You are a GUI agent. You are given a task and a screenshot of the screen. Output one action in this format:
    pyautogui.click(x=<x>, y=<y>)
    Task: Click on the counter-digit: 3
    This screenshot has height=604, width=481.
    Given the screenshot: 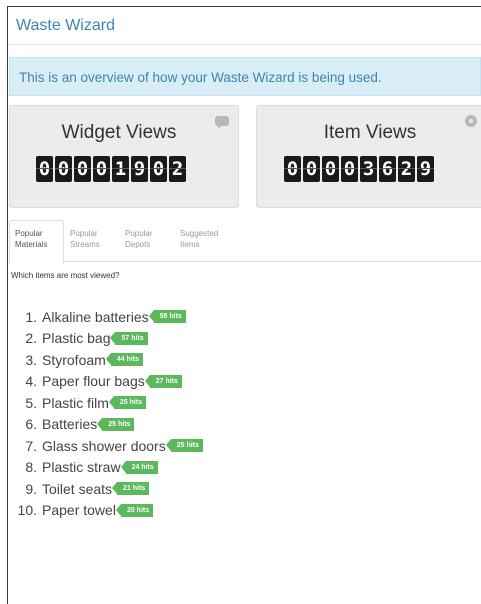 What is the action you would take?
    pyautogui.click(x=368, y=169)
    